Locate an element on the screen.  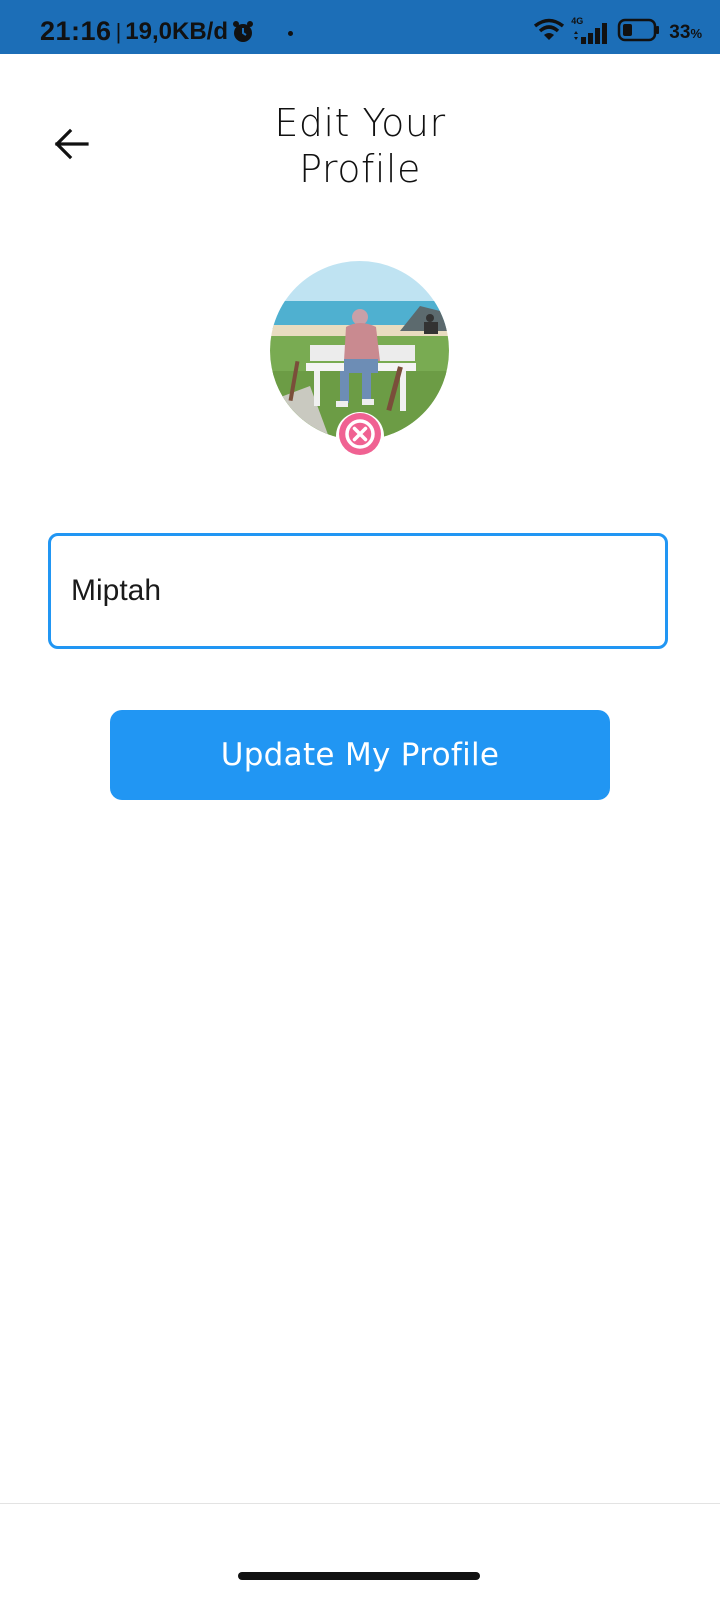
status-right: 4G 33% is located at coordinates (617, 31).